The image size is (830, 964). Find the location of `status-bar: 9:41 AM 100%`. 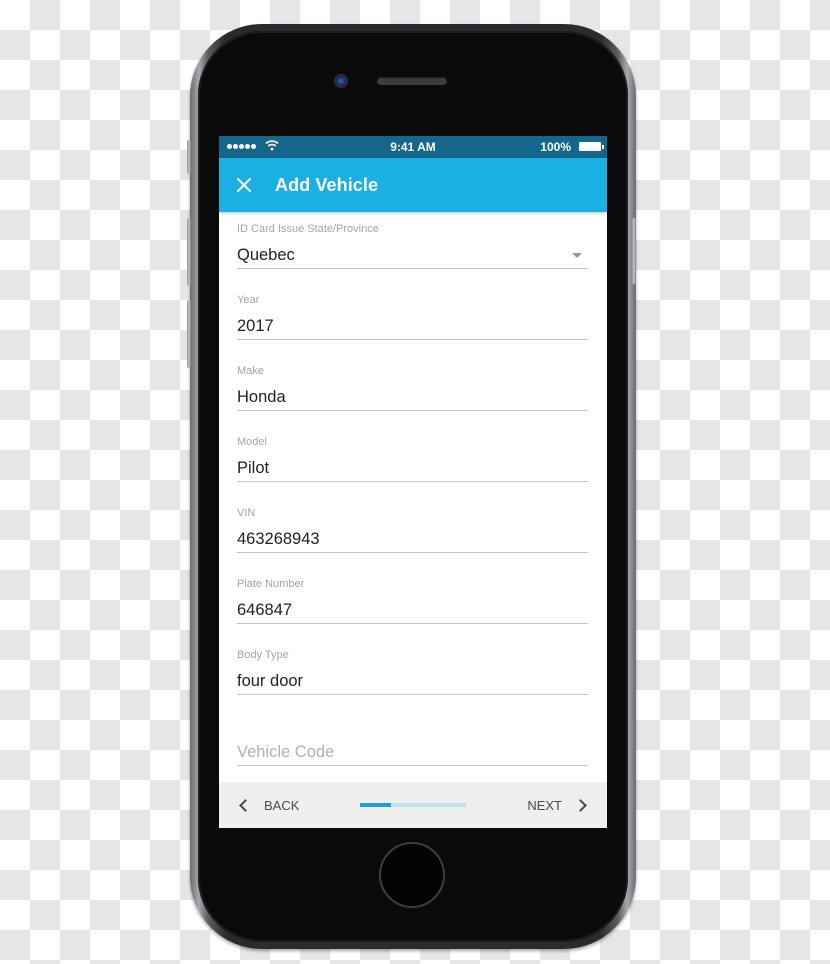

status-bar: 9:41 AM 100% is located at coordinates (413, 147).